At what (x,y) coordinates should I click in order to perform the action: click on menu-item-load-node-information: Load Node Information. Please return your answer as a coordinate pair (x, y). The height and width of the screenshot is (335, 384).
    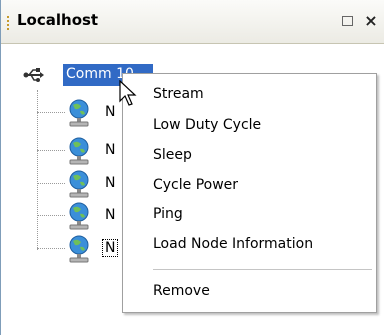
    Looking at the image, I should click on (249, 244).